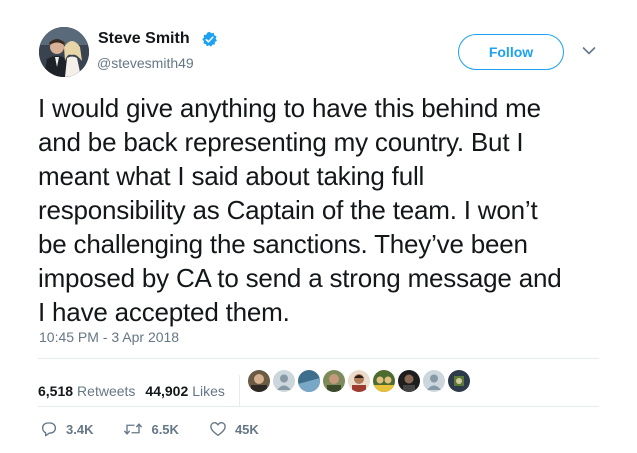 This screenshot has height=453, width=637. Describe the element at coordinates (145, 63) in the screenshot. I see `author-handle: @stevesmith49` at that location.